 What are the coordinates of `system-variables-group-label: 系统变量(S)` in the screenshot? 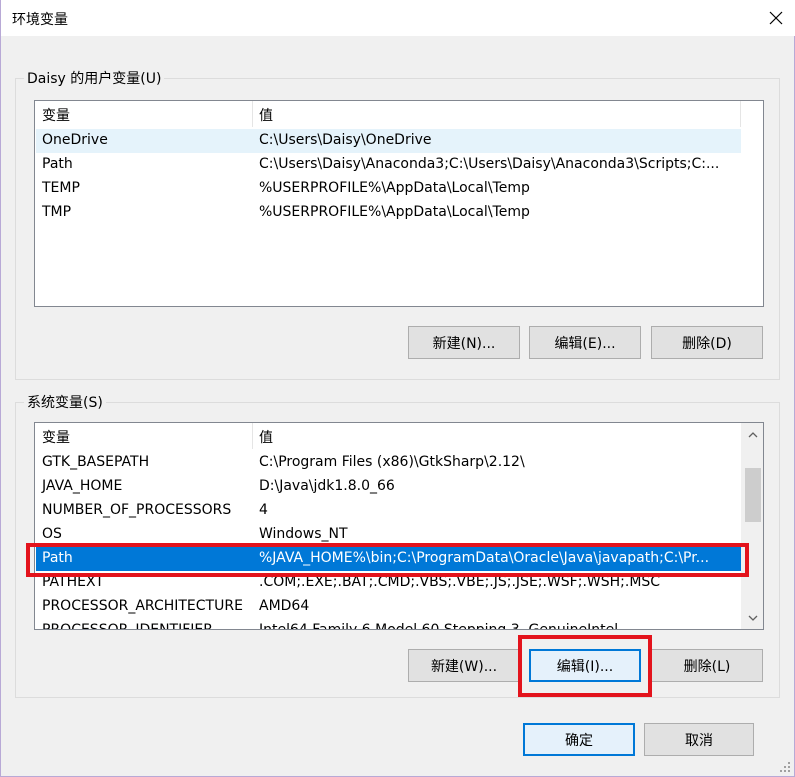 It's located at (65, 402).